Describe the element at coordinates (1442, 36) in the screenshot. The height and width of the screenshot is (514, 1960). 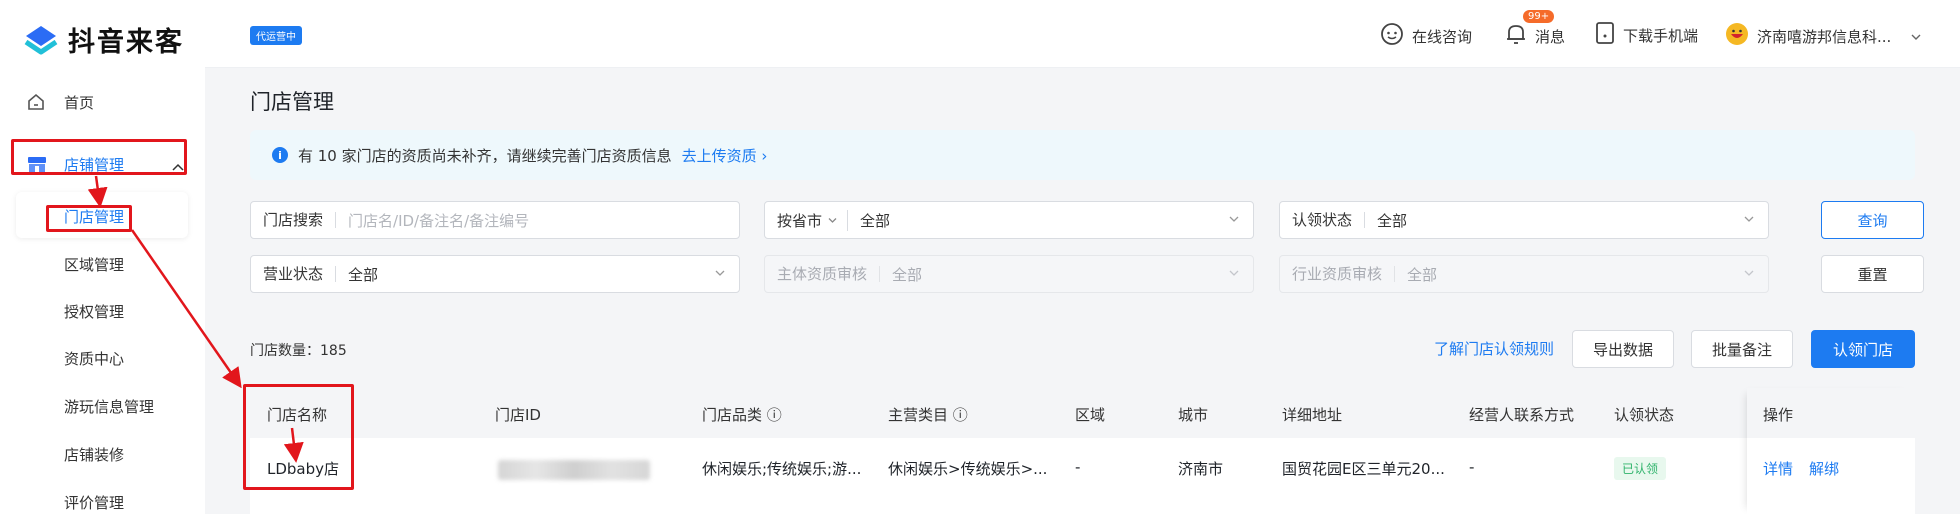
I see `consult-label: 在线咨询` at that location.